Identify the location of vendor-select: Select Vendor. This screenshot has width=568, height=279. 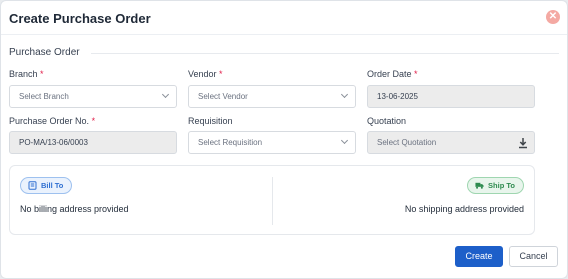
(272, 96).